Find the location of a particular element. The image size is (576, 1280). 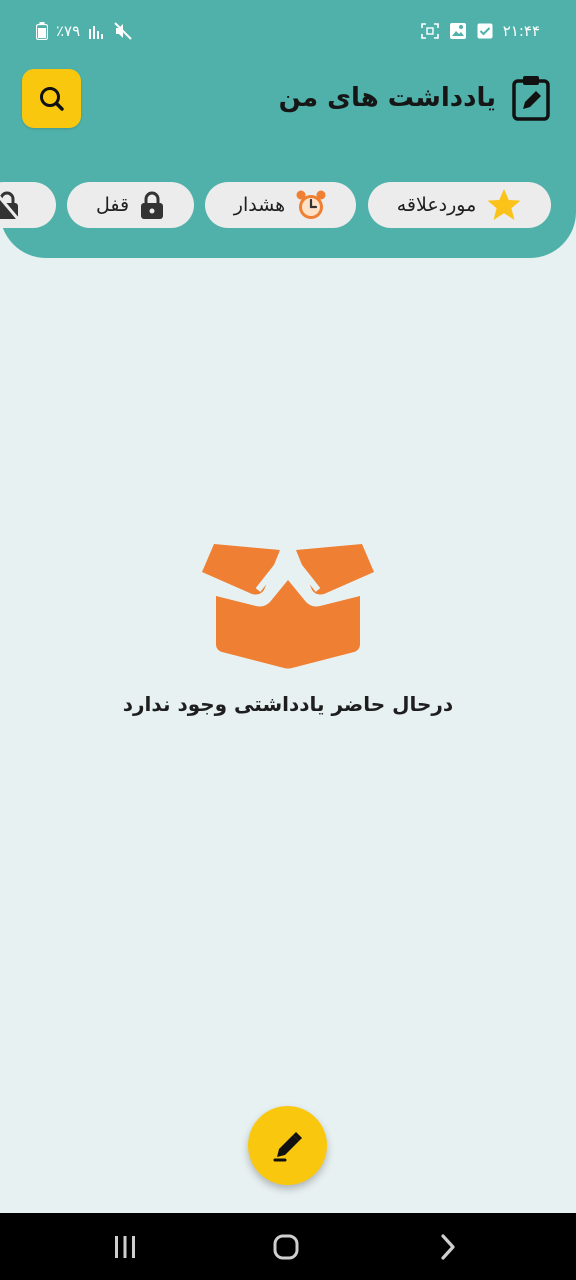

star-icon is located at coordinates (504, 204).